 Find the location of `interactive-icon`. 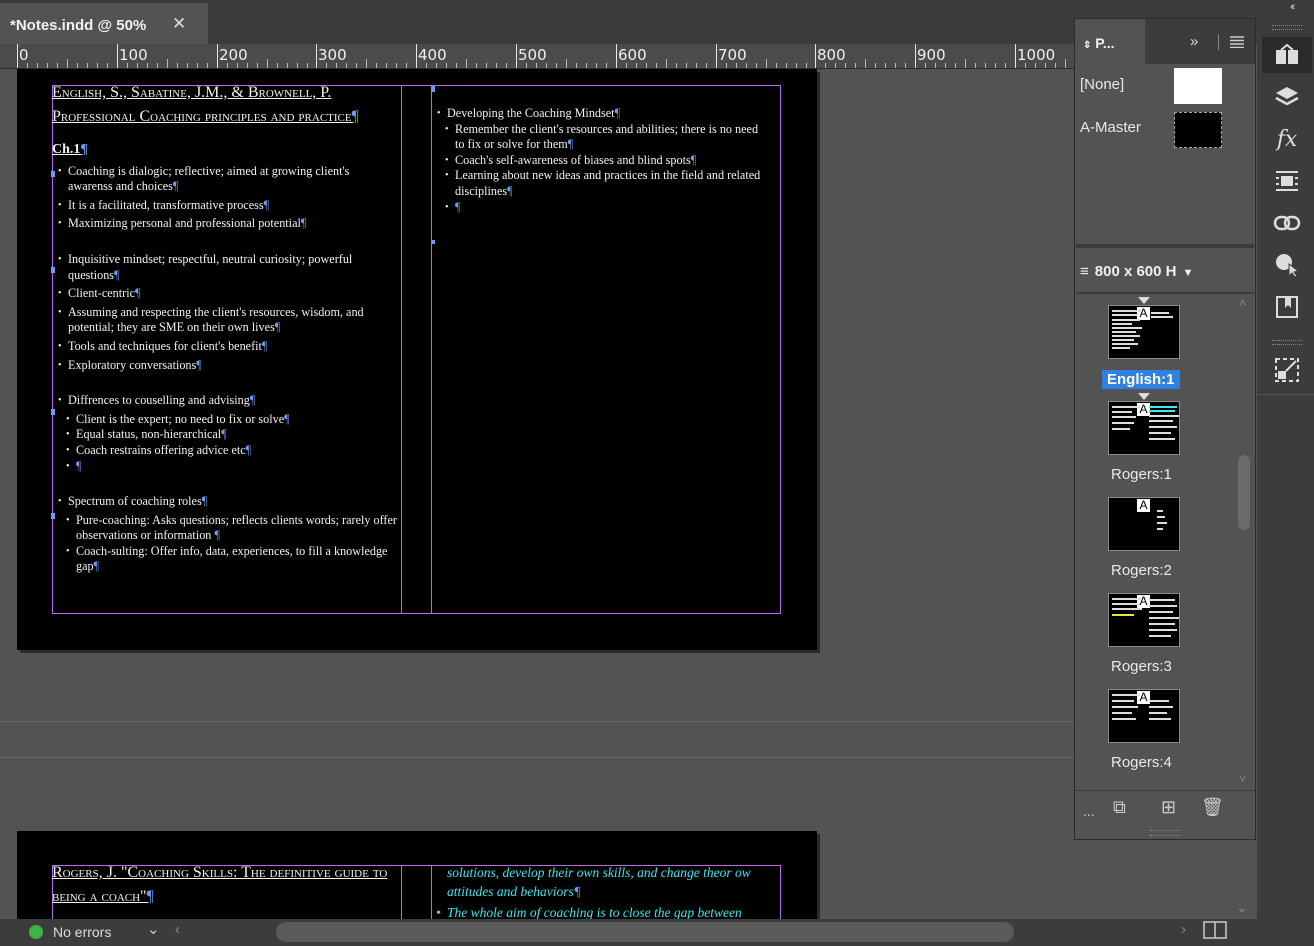

interactive-icon is located at coordinates (1287, 370).